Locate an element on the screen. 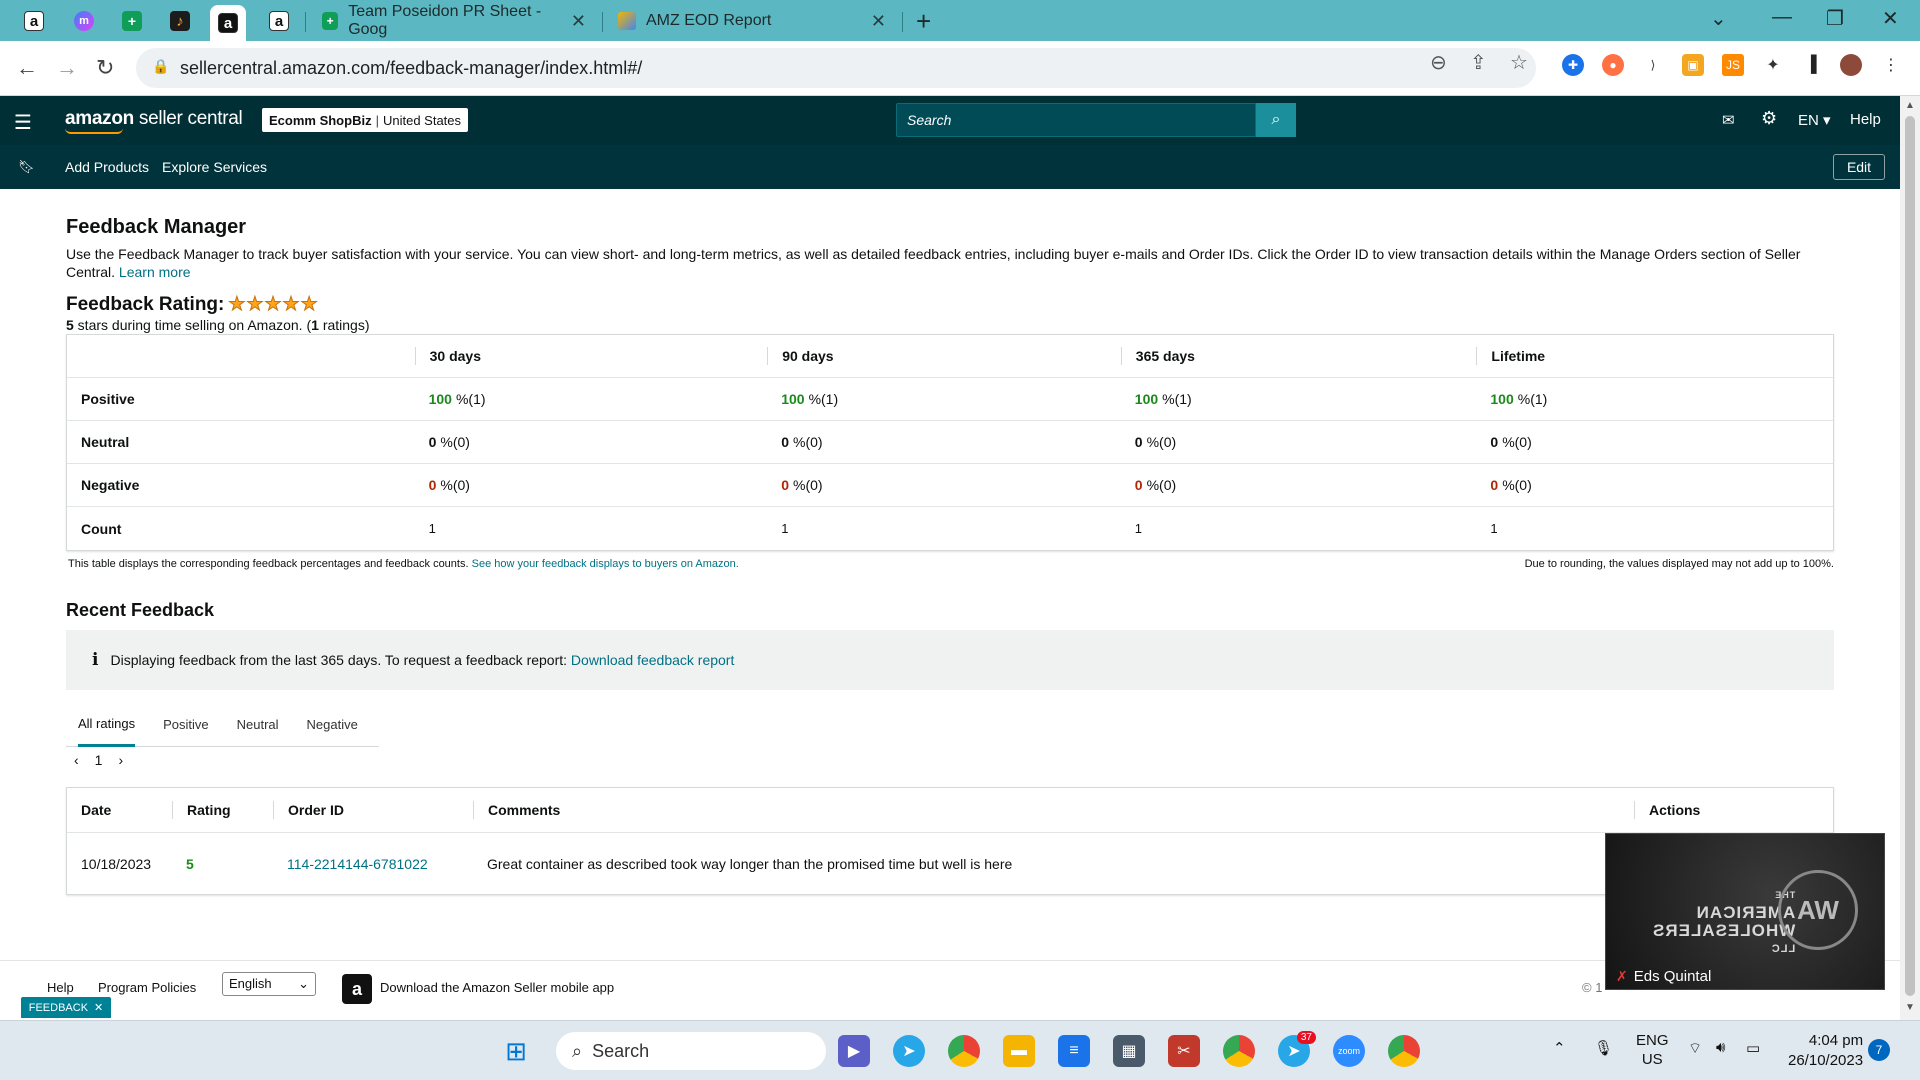 The width and height of the screenshot is (1920, 1080). help-link: Help is located at coordinates (1865, 119).